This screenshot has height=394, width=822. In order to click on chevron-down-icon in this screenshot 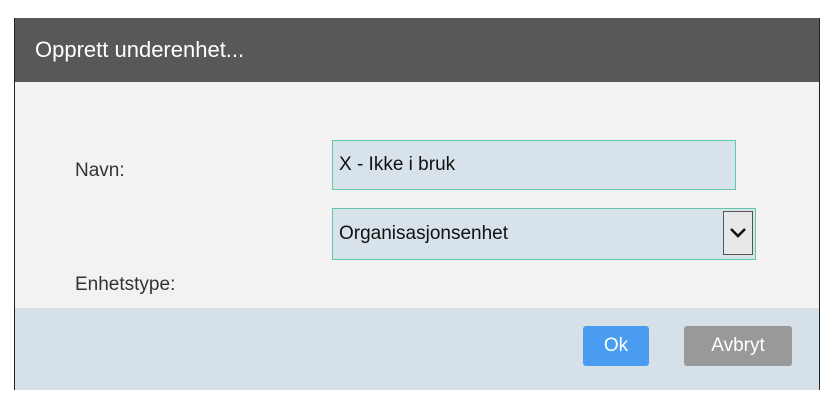, I will do `click(738, 233)`.